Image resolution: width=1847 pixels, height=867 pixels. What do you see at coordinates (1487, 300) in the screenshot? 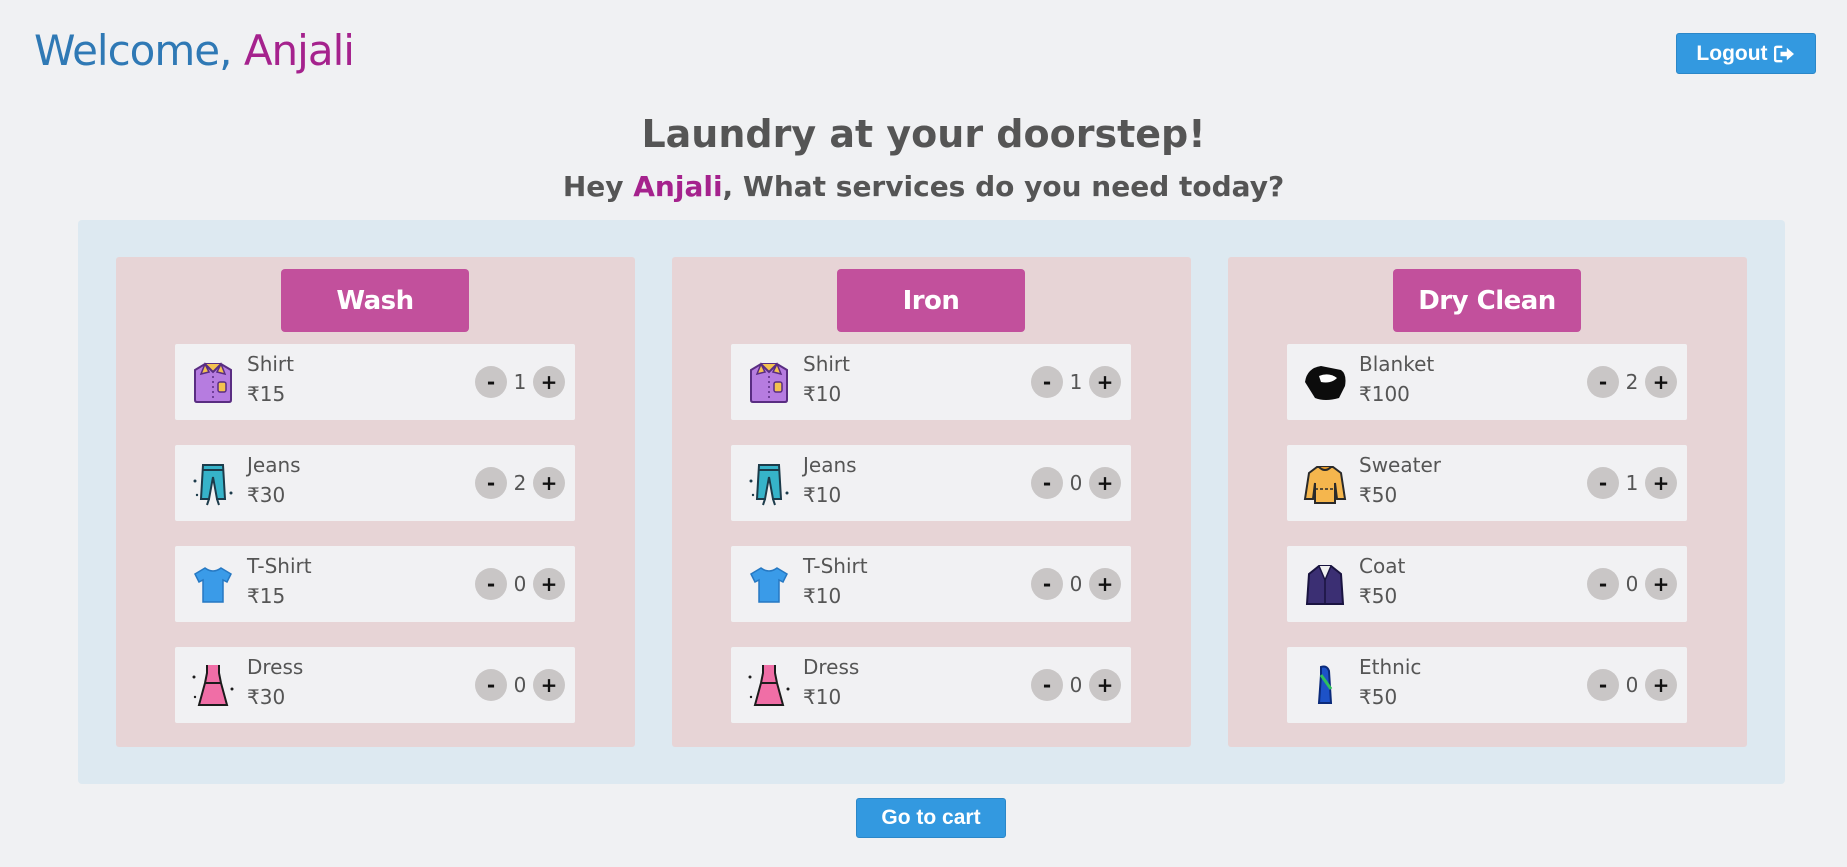
I see `service-title-button: Dry Clean` at bounding box center [1487, 300].